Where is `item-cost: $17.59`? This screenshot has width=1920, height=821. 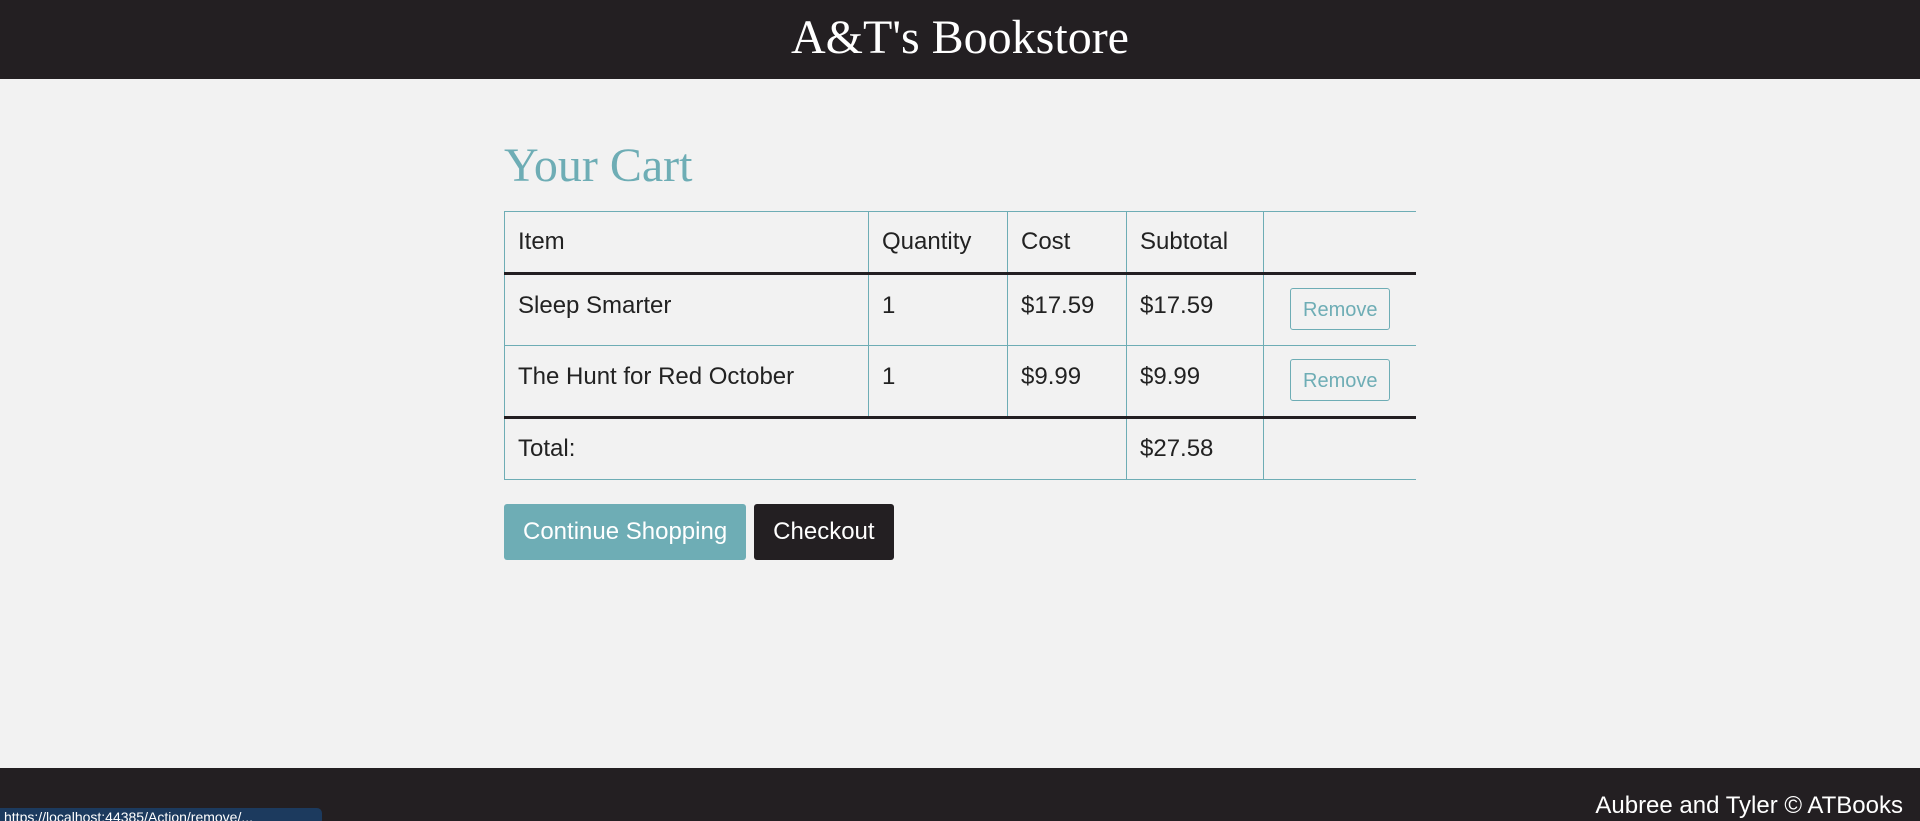
item-cost: $17.59 is located at coordinates (1067, 309).